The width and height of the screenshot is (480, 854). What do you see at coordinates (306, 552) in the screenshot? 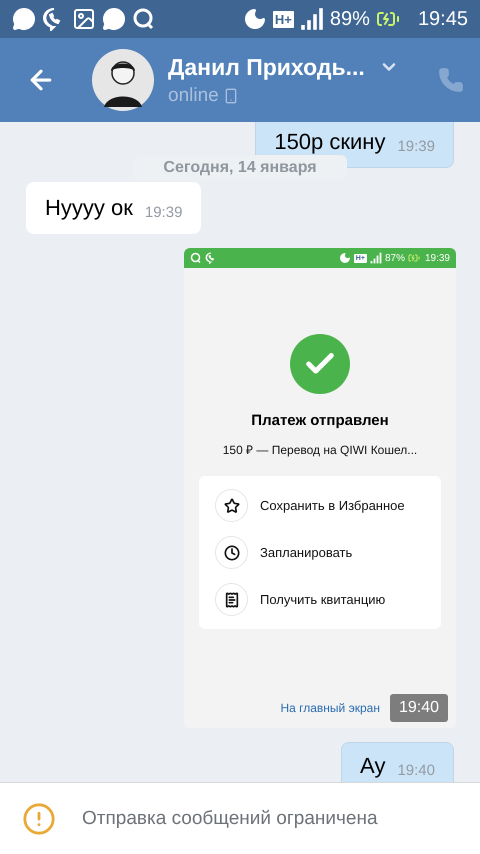
I see `action-label: Запланировать` at bounding box center [306, 552].